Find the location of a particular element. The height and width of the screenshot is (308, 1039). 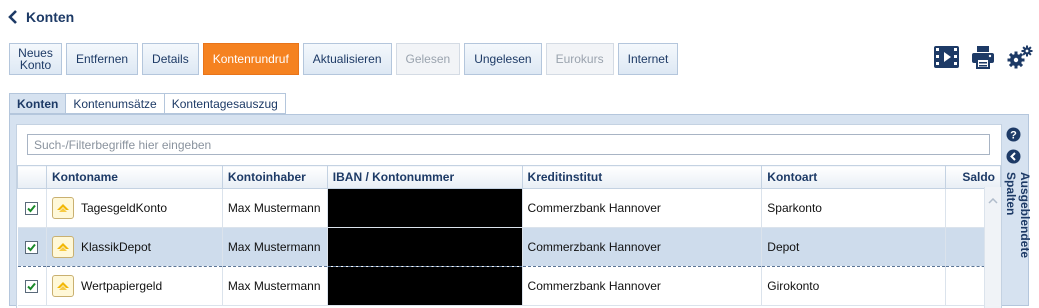

account-type-cell: Depot is located at coordinates (853, 247).